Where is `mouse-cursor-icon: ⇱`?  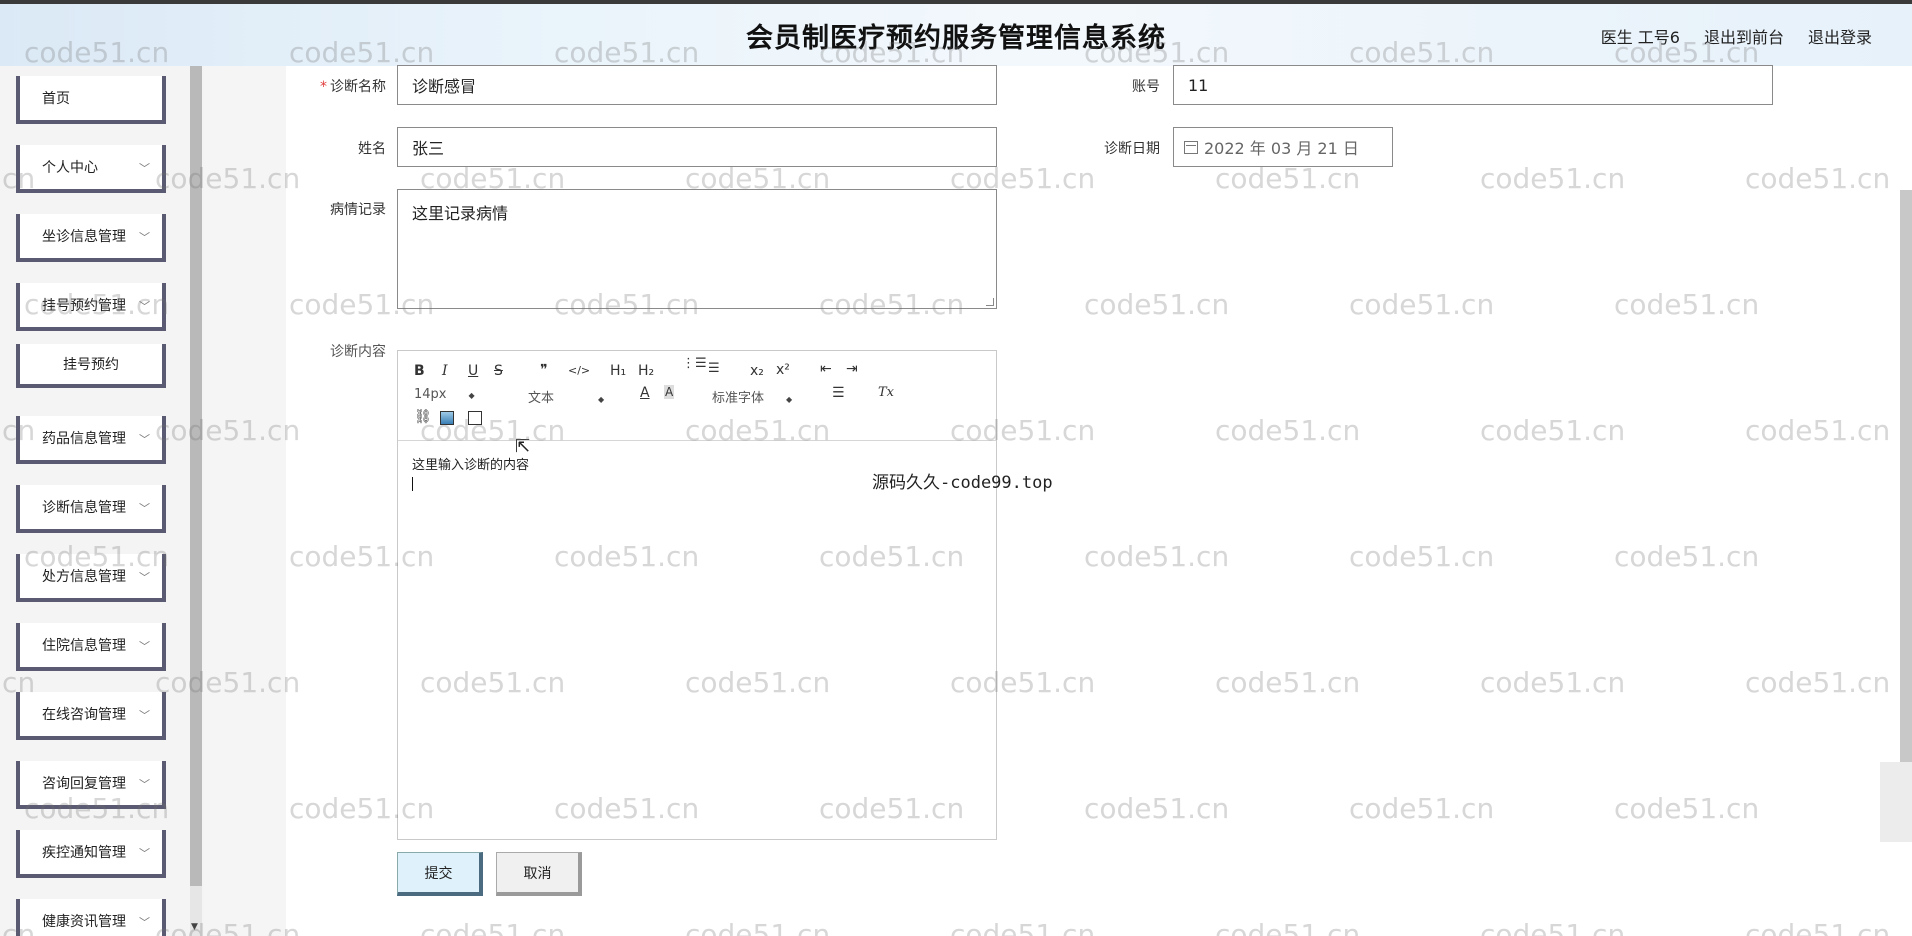 mouse-cursor-icon: ⇱ is located at coordinates (523, 446).